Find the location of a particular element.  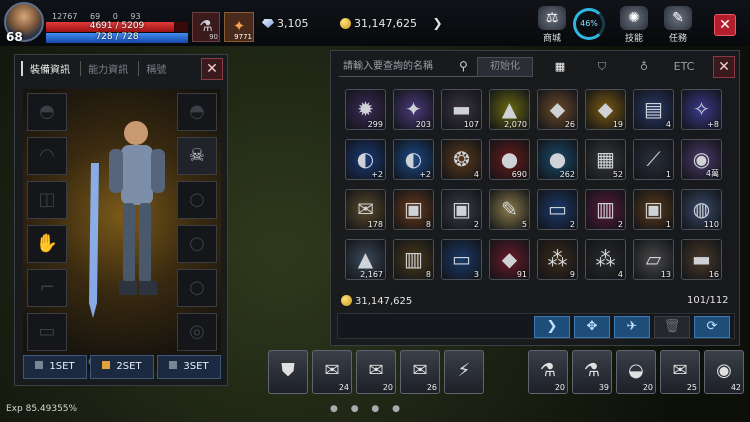

pin-icon: ✈ is located at coordinates (632, 326).